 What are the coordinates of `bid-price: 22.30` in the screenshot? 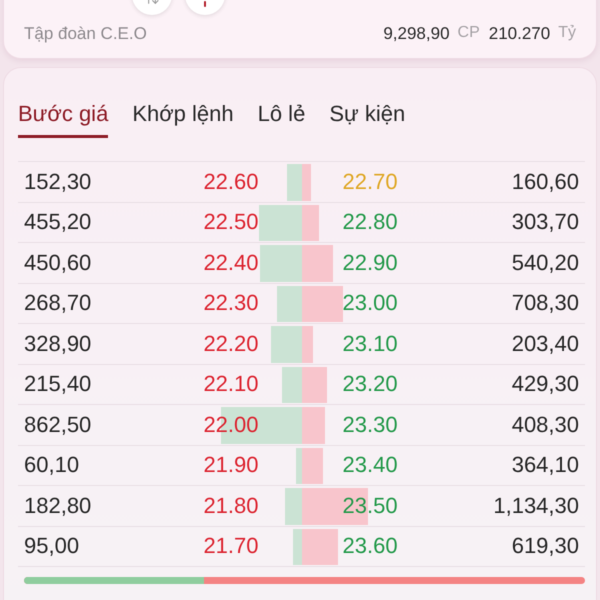 It's located at (230, 303).